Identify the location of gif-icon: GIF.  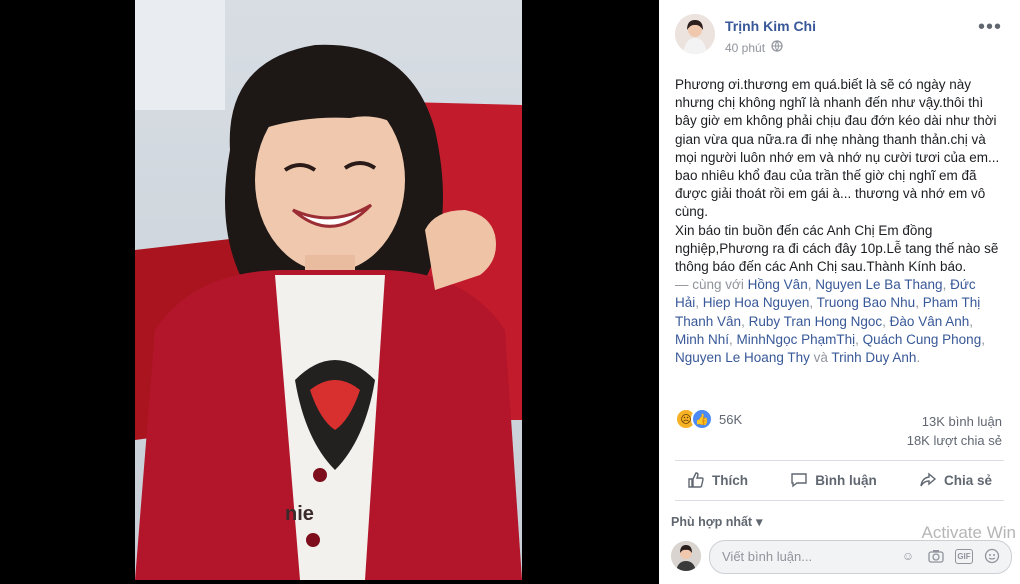
(964, 556).